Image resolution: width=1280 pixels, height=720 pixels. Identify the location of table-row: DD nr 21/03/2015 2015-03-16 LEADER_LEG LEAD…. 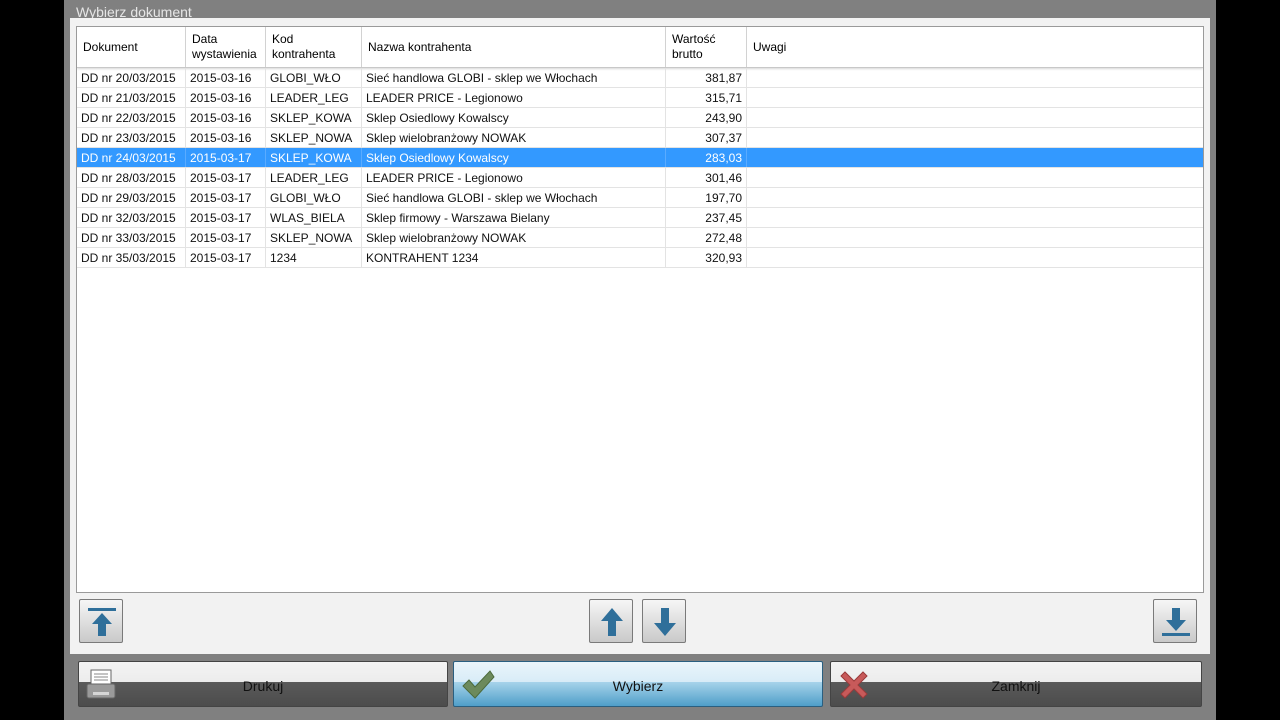
(640, 98).